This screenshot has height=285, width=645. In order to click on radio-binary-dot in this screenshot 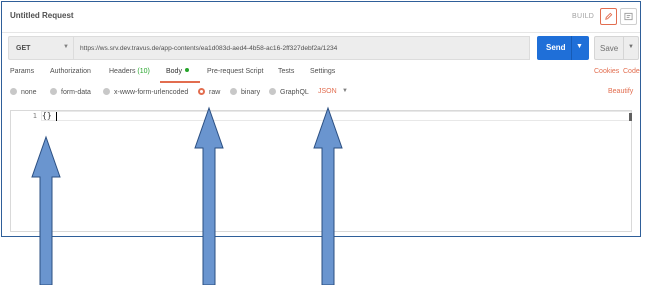, I will do `click(233, 91)`.